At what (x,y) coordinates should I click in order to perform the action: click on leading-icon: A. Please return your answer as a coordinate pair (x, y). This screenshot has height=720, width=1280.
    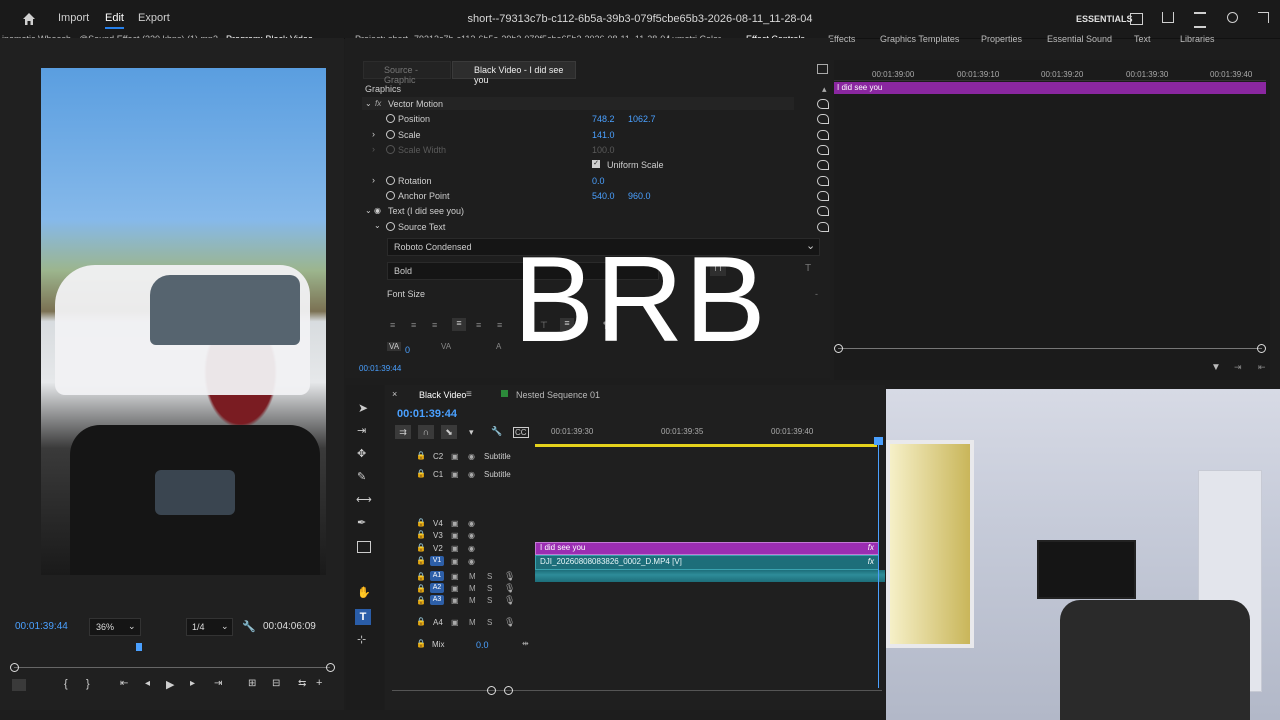
    Looking at the image, I should click on (498, 346).